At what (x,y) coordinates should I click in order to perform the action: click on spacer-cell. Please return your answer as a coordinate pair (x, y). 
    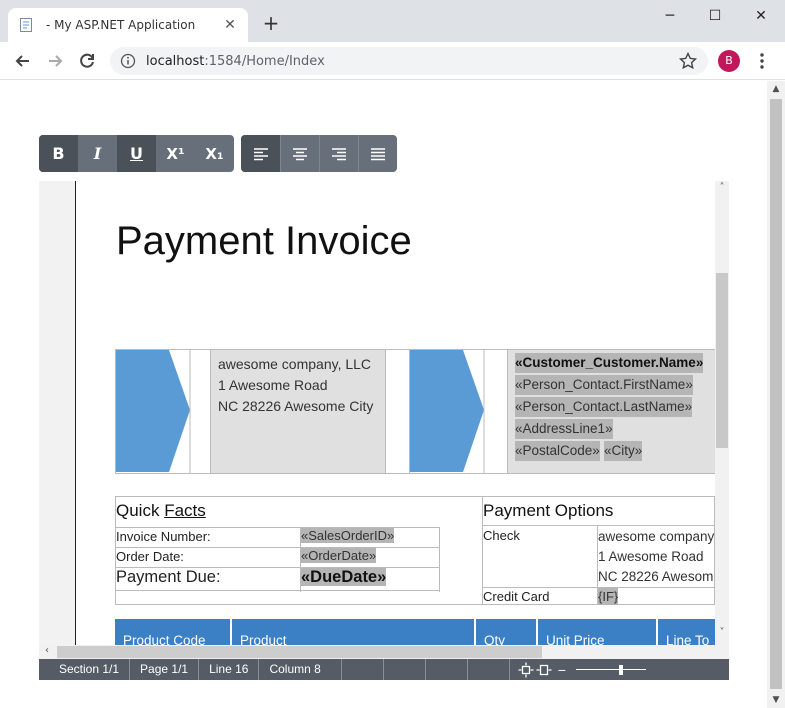
    Looking at the image, I should click on (398, 411).